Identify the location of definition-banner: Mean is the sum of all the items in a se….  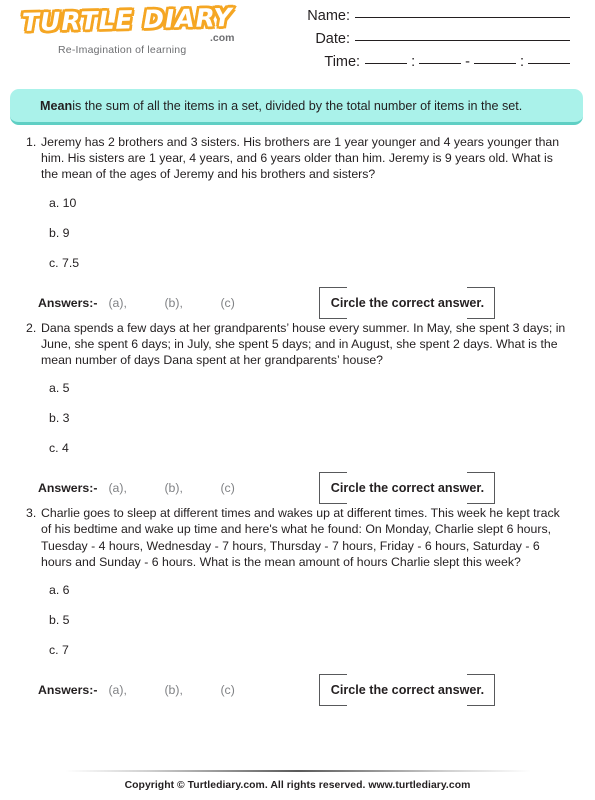
(296, 107).